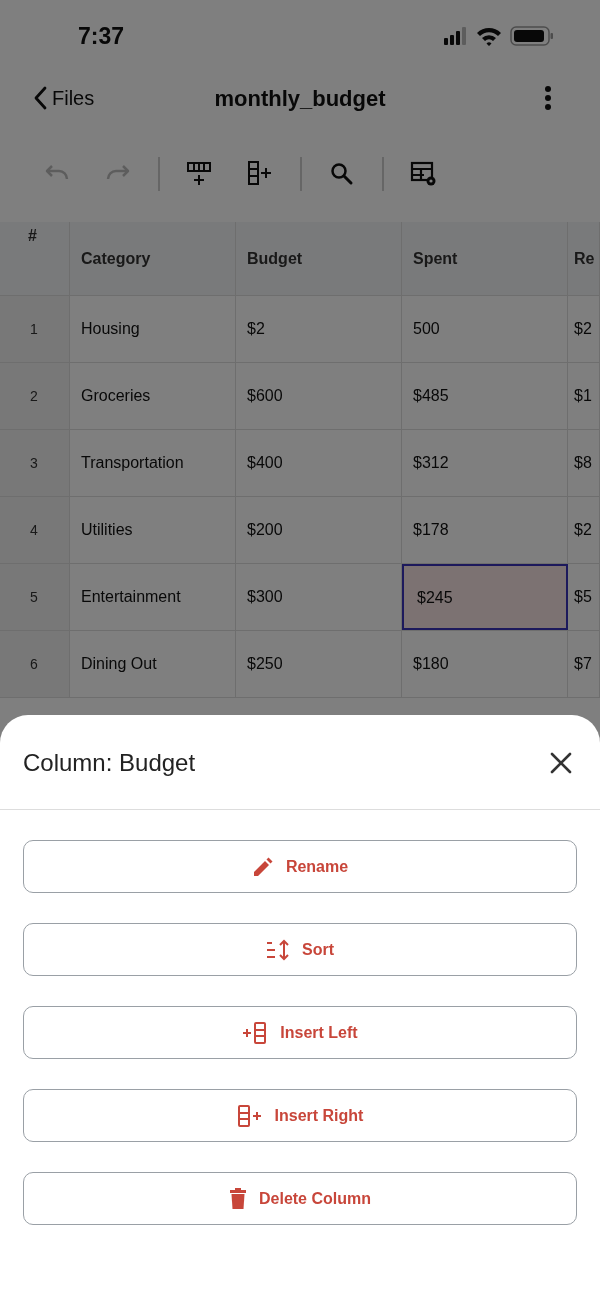 The image size is (600, 1298). I want to click on table-cell: $245, so click(485, 597).